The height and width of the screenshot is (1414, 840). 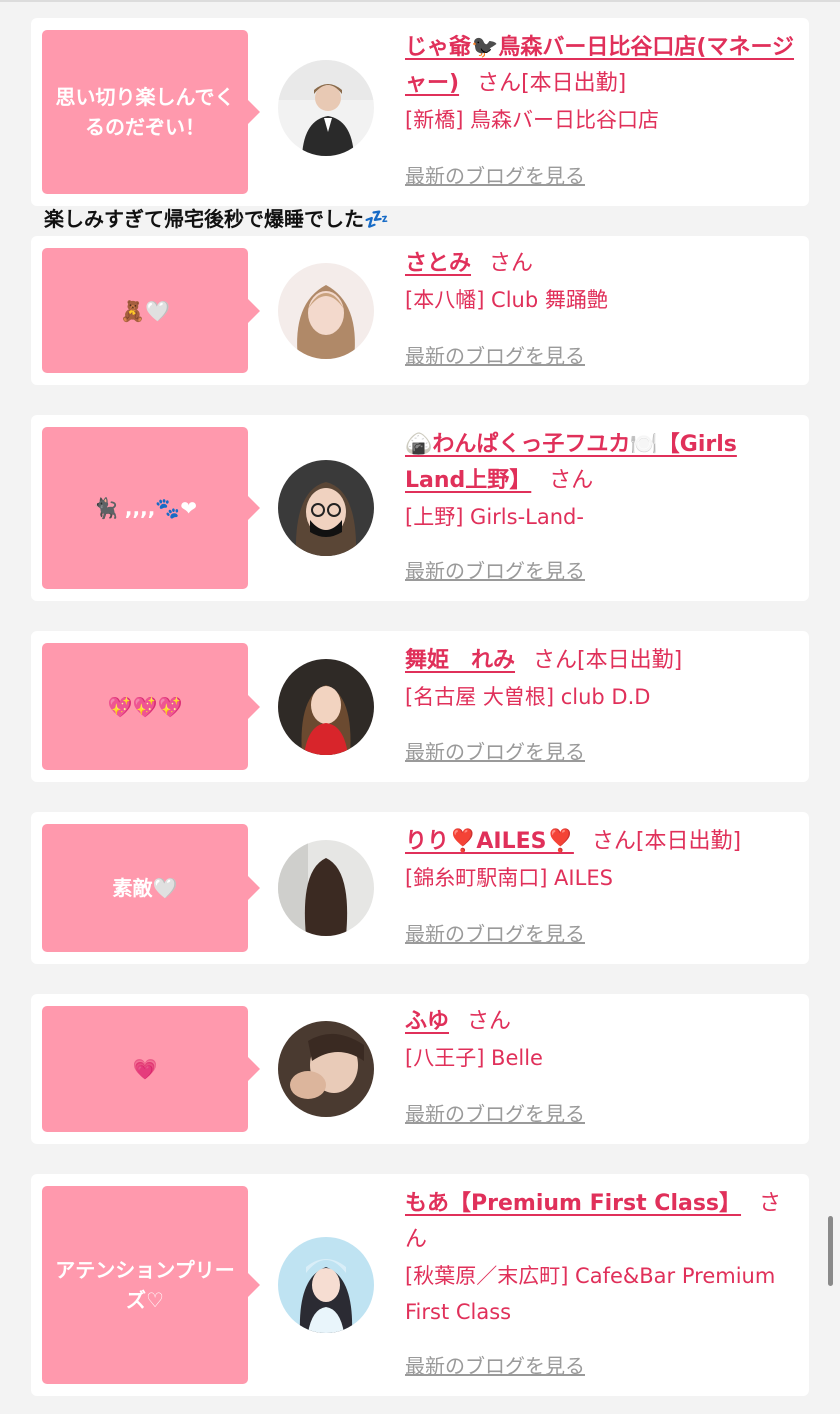 I want to click on cast-info: ふゆ さん [八王子] Belle, so click(x=601, y=1040).